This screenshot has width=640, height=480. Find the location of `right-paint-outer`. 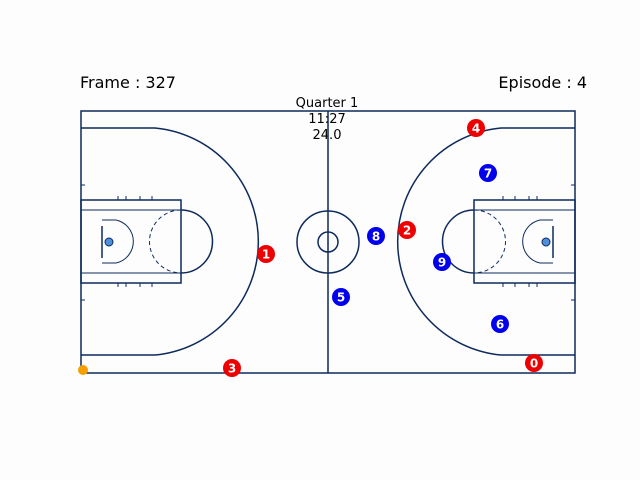

right-paint-outer is located at coordinates (524, 241).